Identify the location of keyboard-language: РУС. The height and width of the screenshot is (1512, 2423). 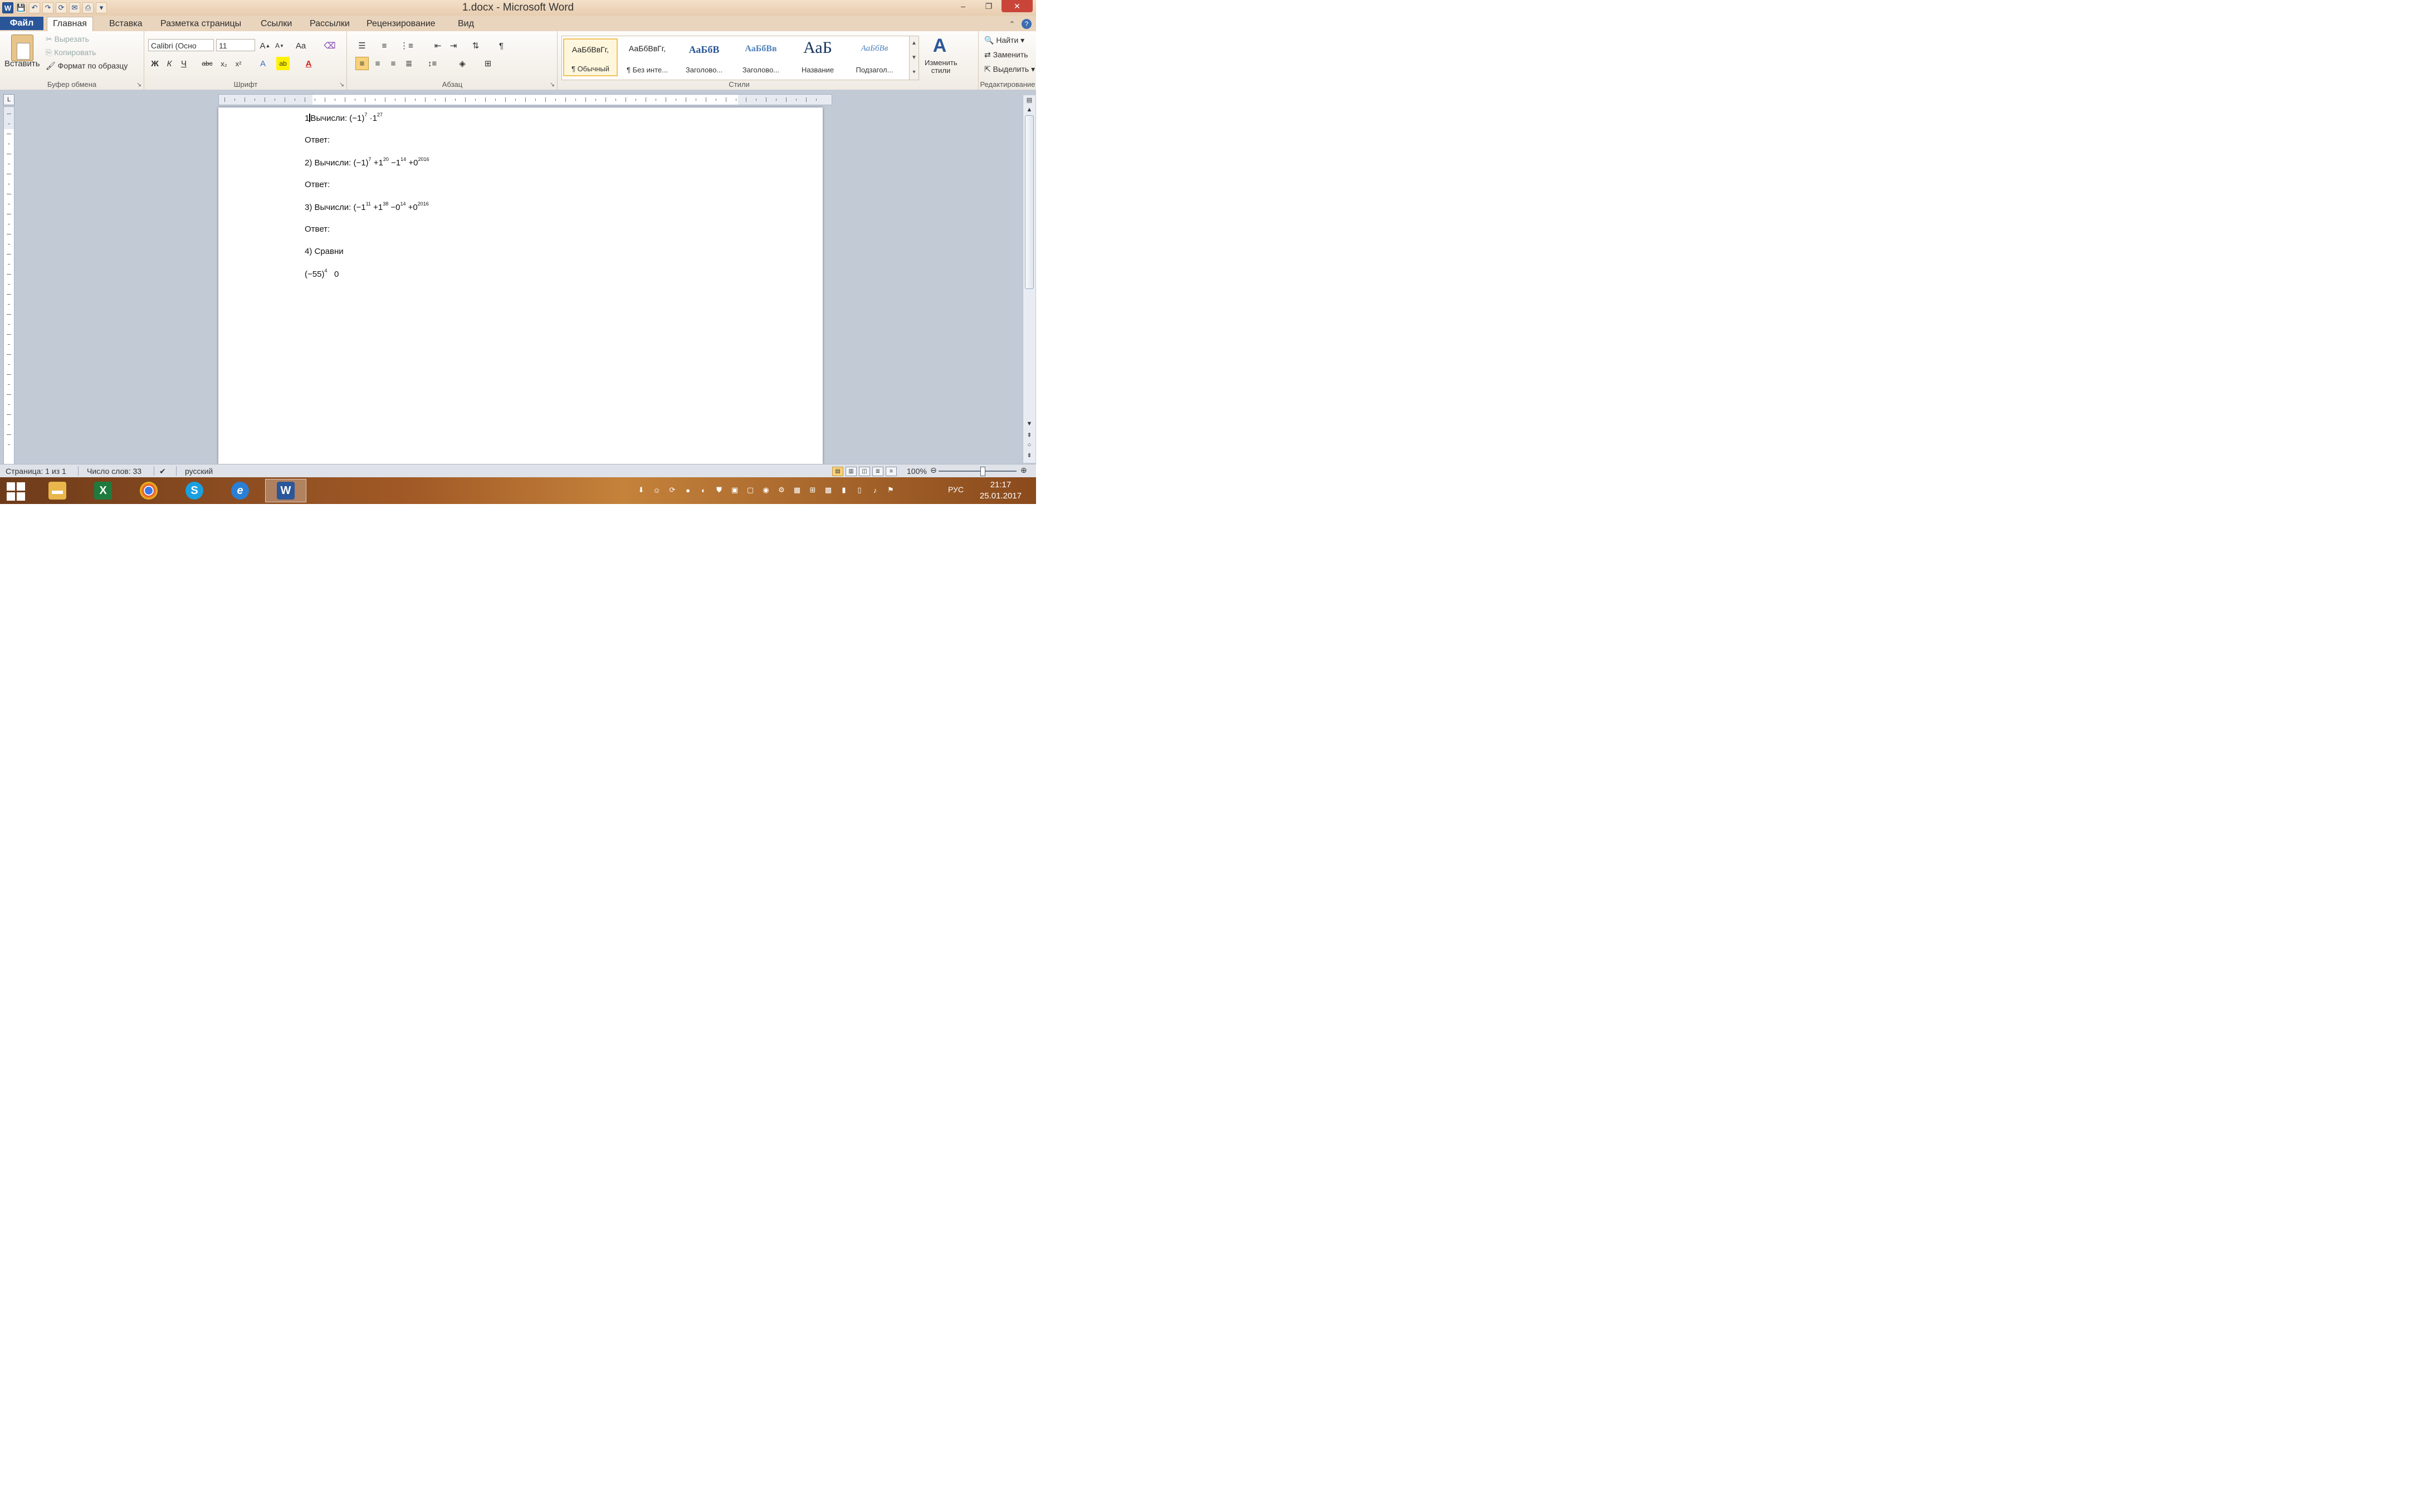
(956, 490).